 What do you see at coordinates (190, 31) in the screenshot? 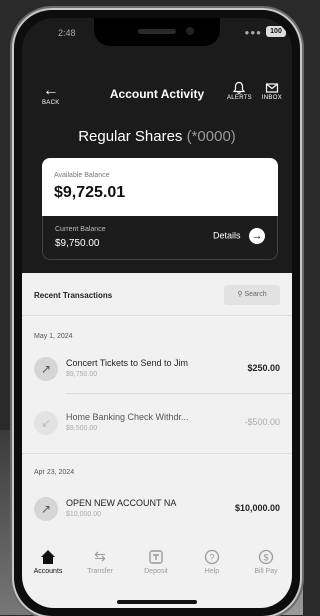
I see `front-camera` at bounding box center [190, 31].